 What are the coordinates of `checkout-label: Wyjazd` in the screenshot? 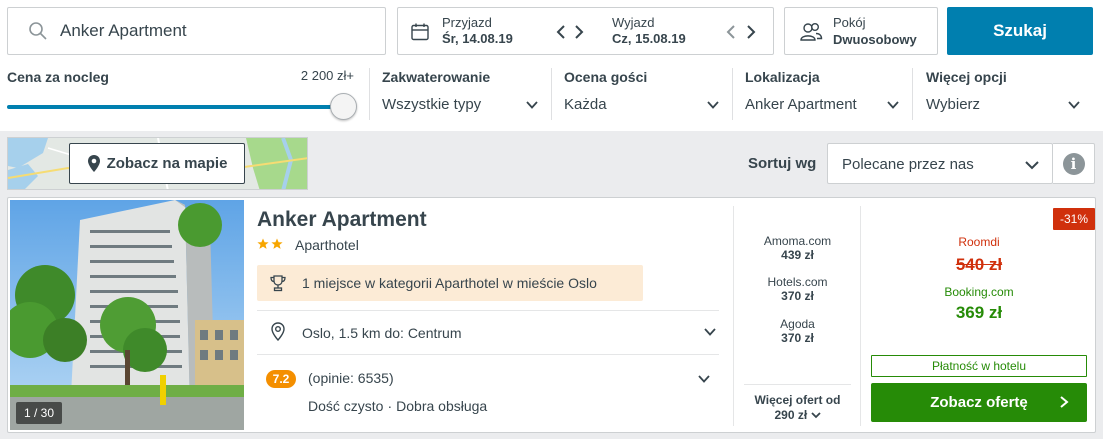 It's located at (633, 22).